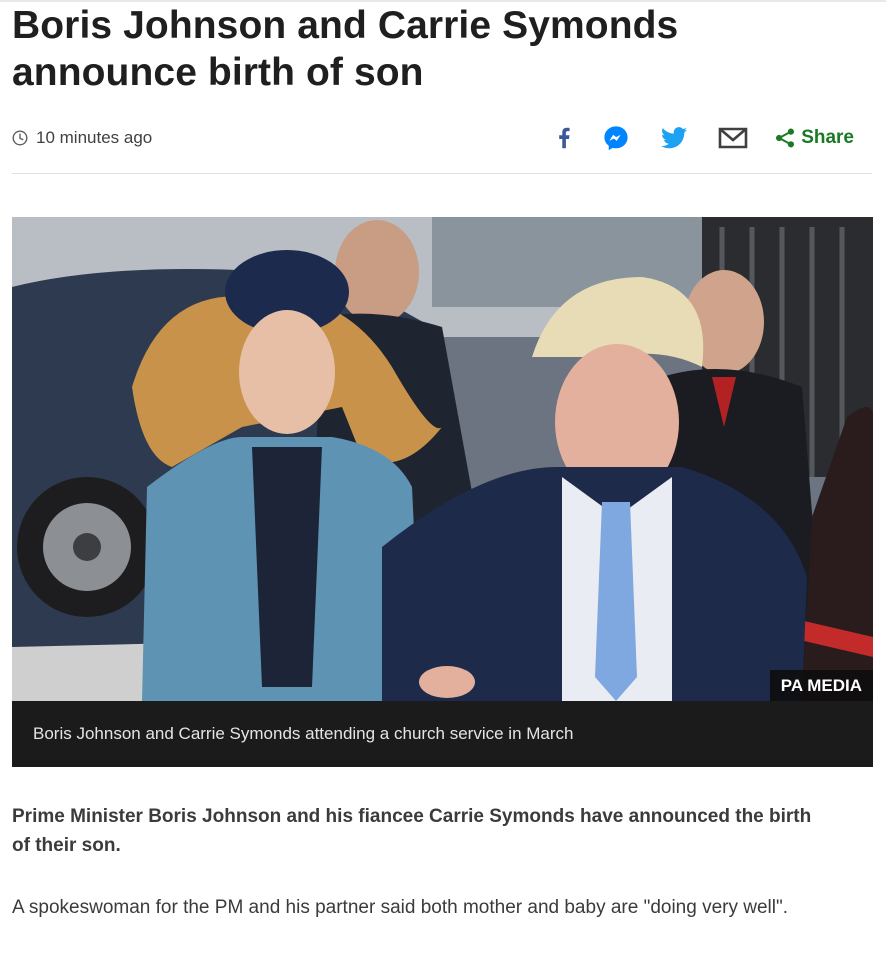  I want to click on share-button: Share, so click(814, 138).